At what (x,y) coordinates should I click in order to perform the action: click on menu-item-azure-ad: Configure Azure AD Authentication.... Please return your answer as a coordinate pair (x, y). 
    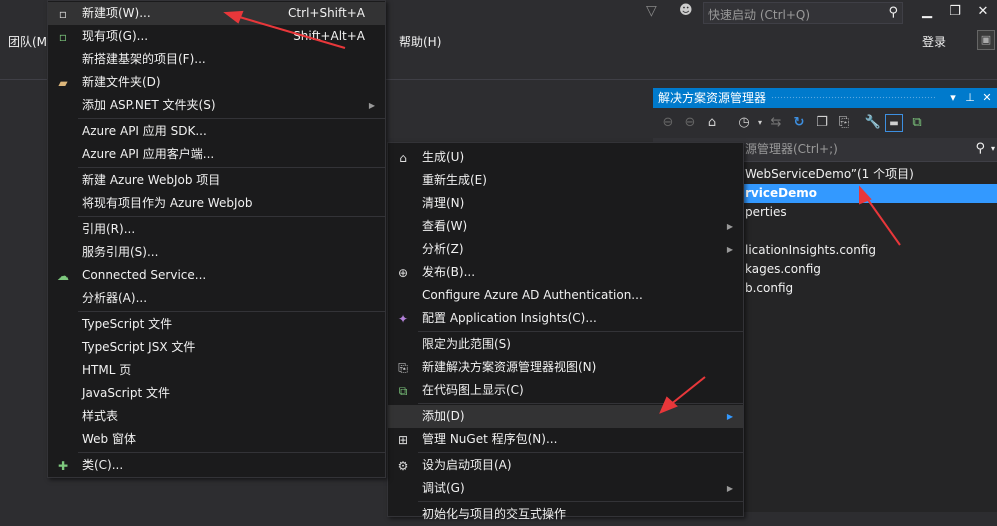
    Looking at the image, I should click on (565, 295).